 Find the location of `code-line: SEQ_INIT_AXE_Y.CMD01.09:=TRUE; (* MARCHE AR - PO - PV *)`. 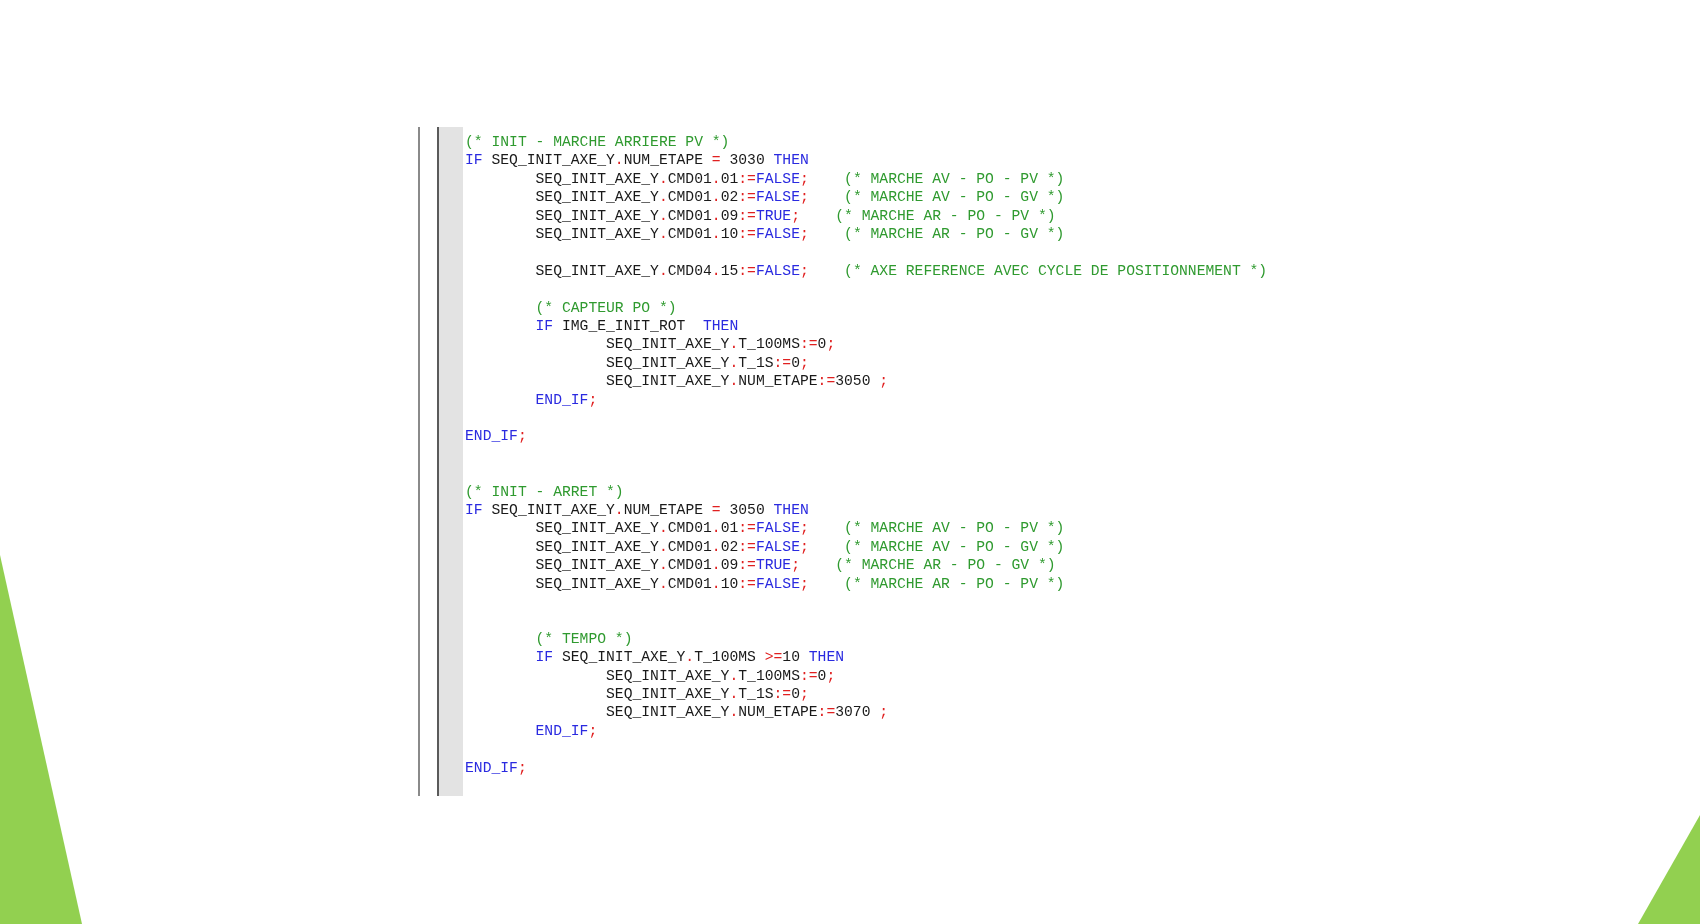

code-line: SEQ_INIT_AXE_Y.CMD01.09:=TRUE; (* MARCHE AR - PO - PV *) is located at coordinates (795, 216).